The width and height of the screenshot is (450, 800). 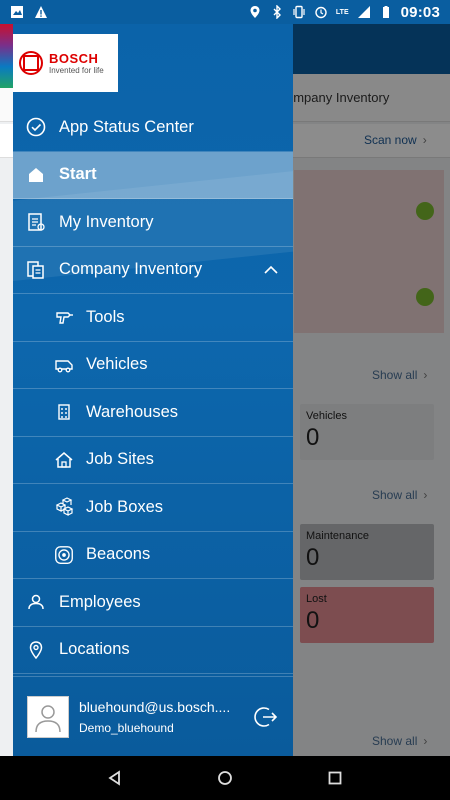 What do you see at coordinates (64, 555) in the screenshot?
I see `beacon-icon` at bounding box center [64, 555].